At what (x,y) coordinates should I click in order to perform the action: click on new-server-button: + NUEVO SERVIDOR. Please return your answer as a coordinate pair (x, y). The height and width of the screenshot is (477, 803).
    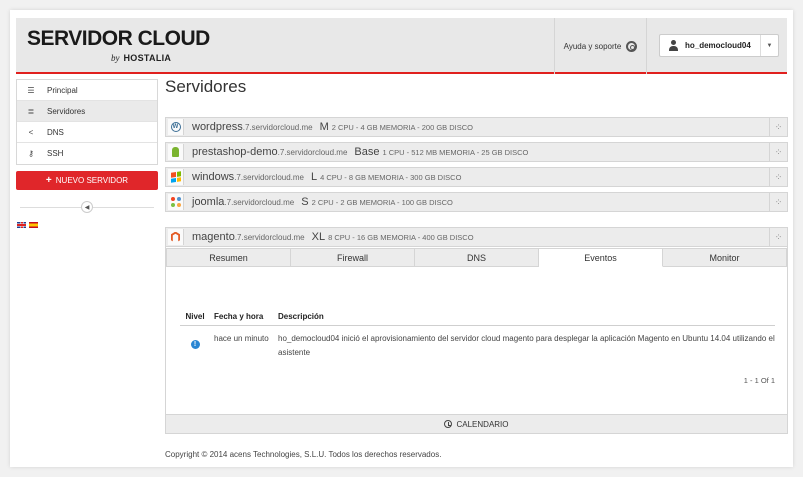
    Looking at the image, I should click on (87, 180).